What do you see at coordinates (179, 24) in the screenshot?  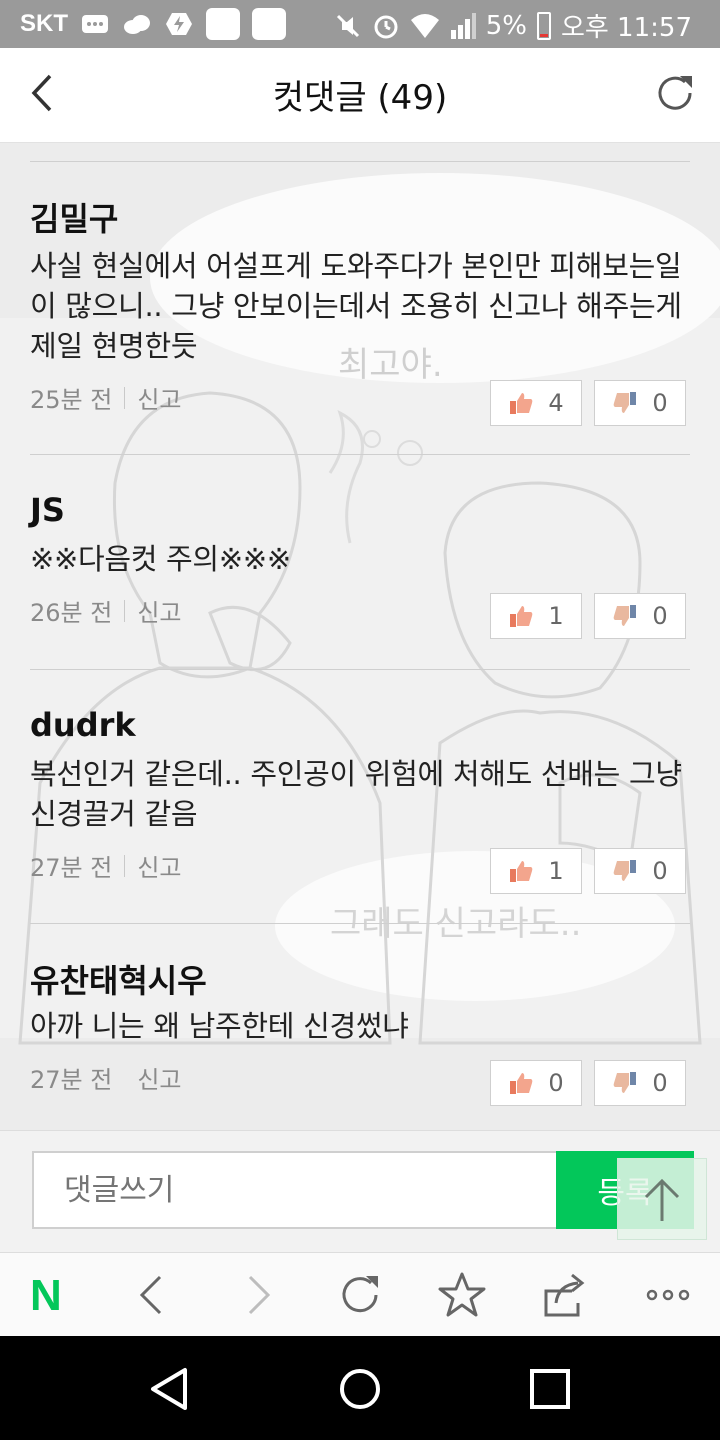 I see `power-saving-icon` at bounding box center [179, 24].